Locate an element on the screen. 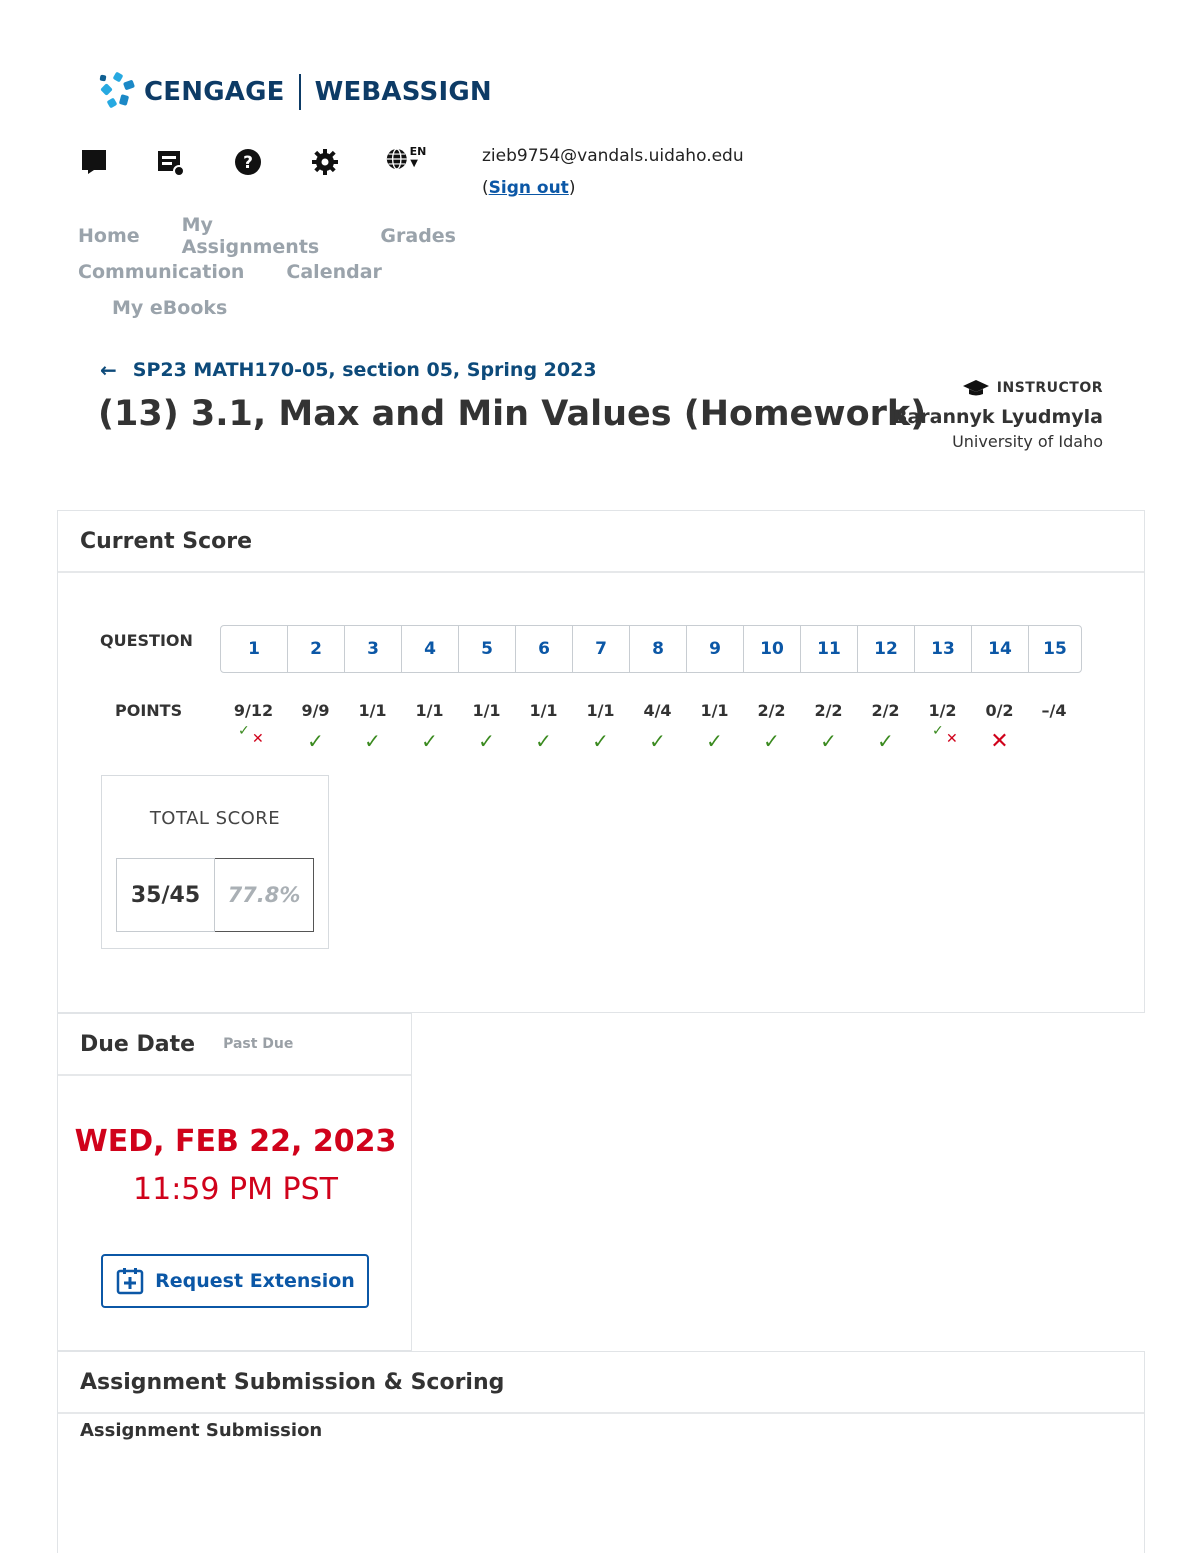  request-extension-button: Request Extension is located at coordinates (235, 1281).